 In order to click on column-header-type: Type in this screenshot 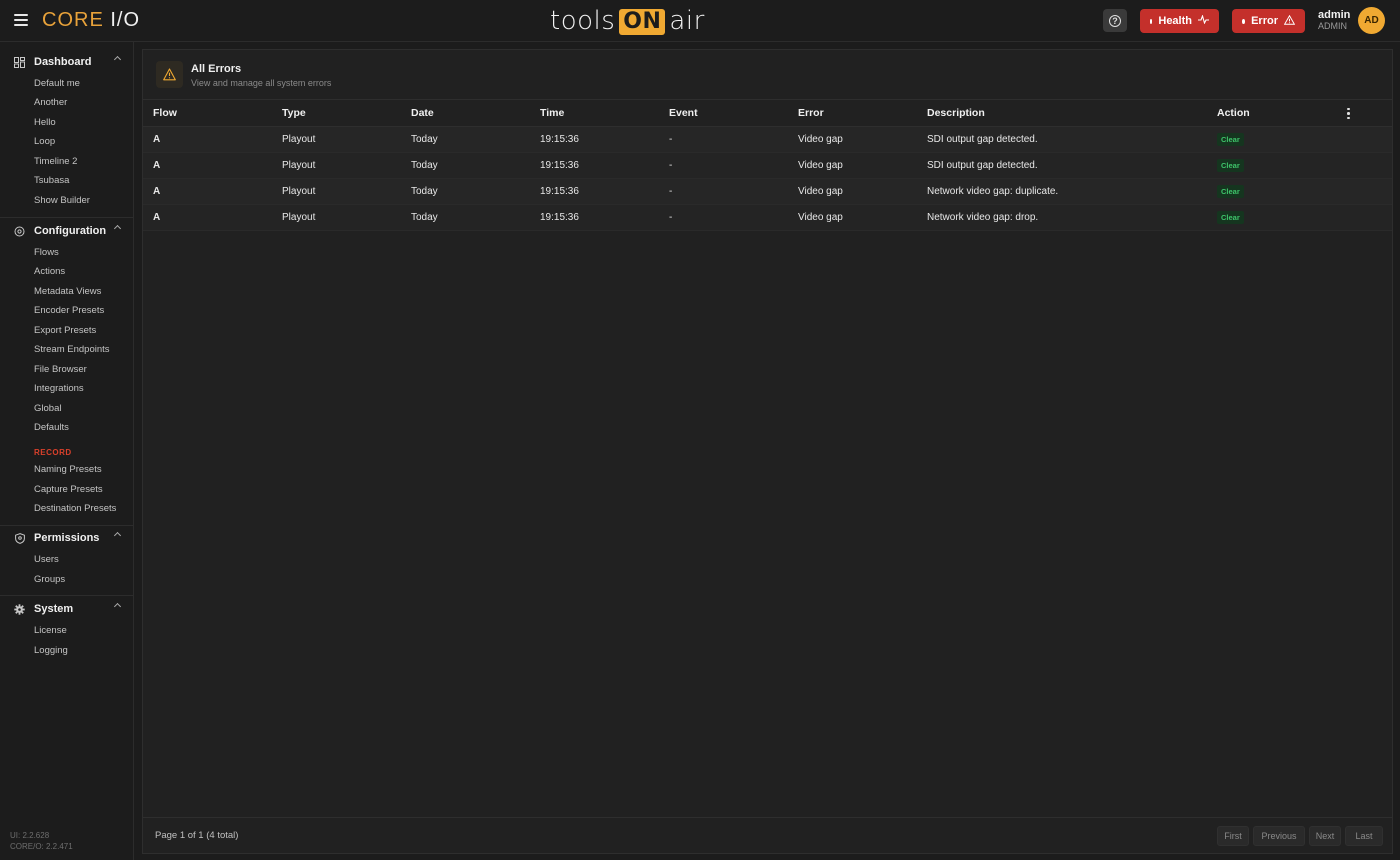, I will do `click(336, 114)`.